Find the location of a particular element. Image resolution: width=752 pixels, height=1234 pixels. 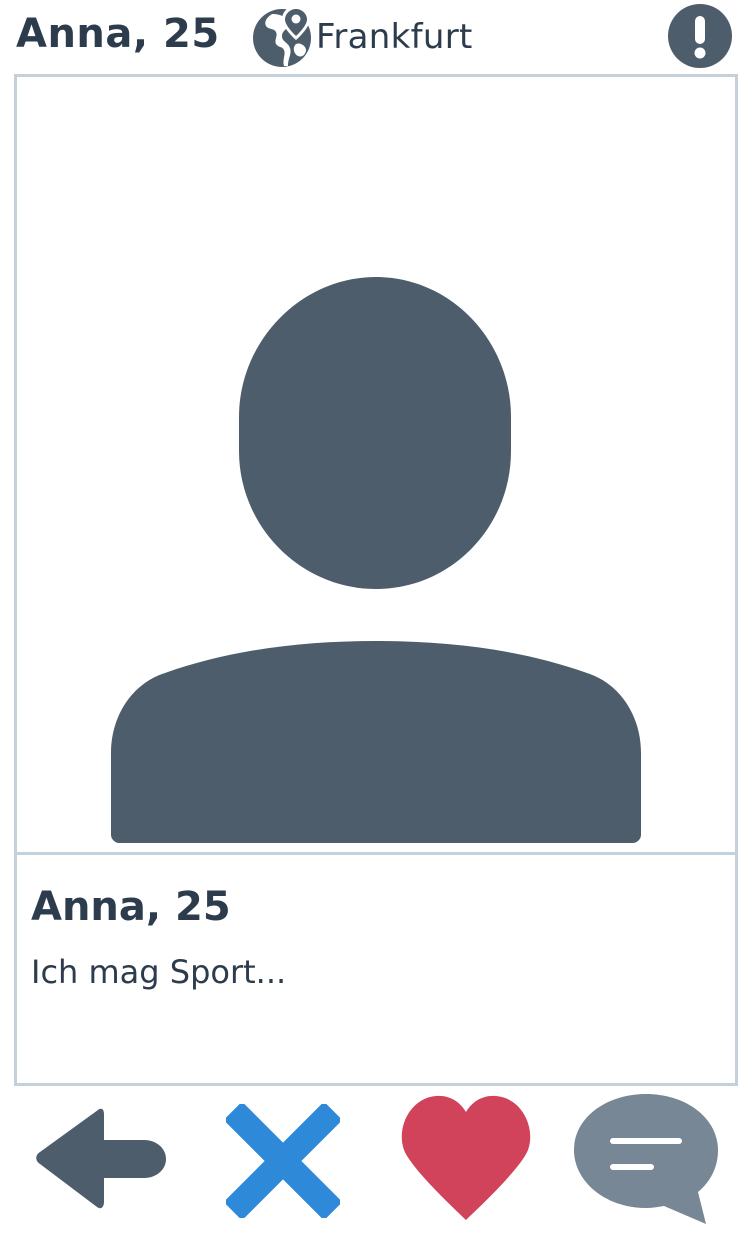

exclamation-icon is located at coordinates (700, 37).